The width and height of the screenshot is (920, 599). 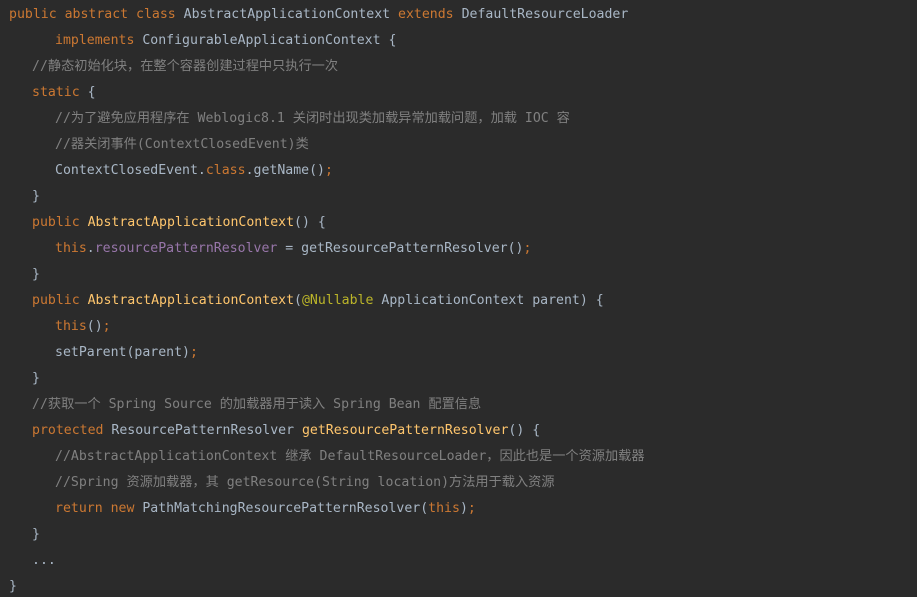 What do you see at coordinates (269, 40) in the screenshot?
I see `code-text: ConfigurableApplicationContext {` at bounding box center [269, 40].